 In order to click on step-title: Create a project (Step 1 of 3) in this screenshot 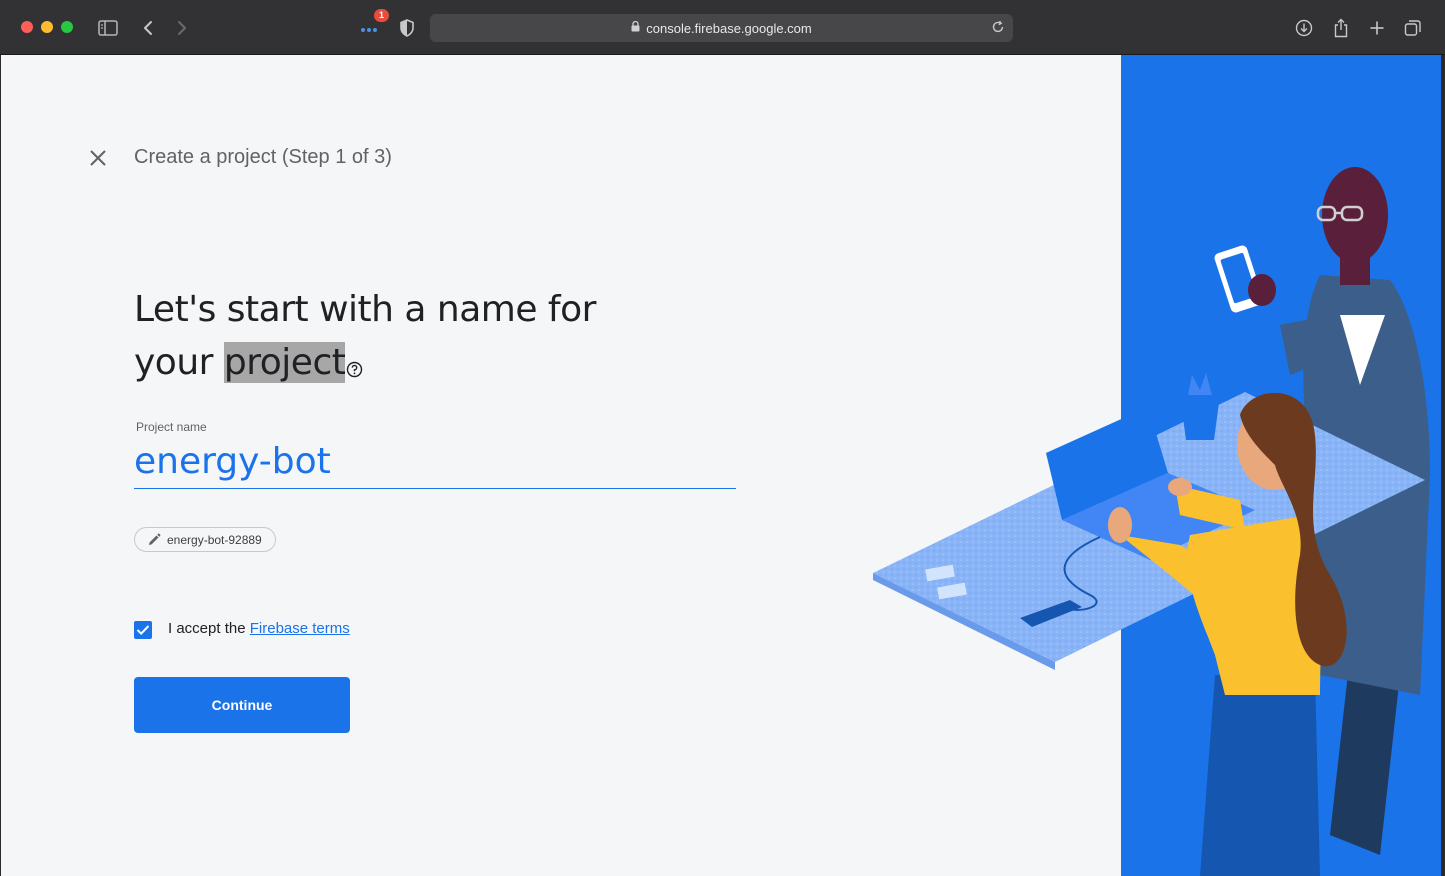, I will do `click(263, 157)`.